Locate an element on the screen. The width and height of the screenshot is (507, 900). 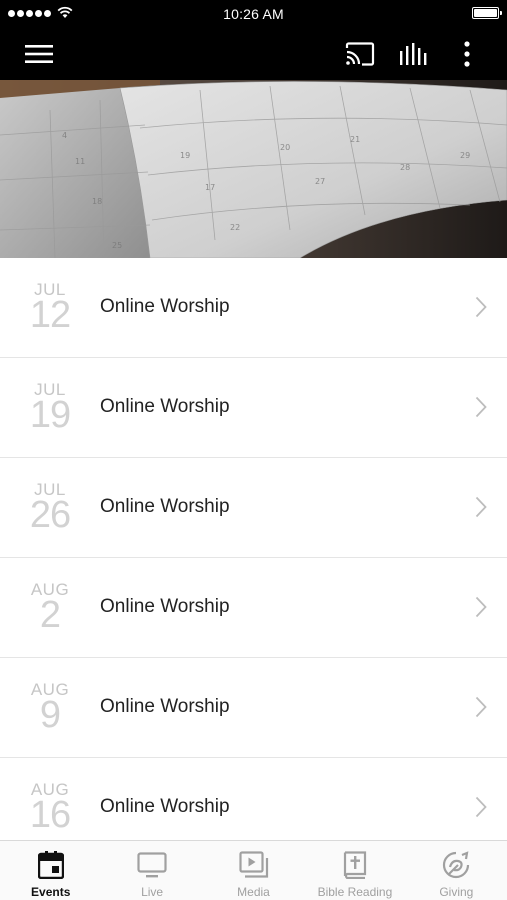
cast-icon is located at coordinates (360, 54).